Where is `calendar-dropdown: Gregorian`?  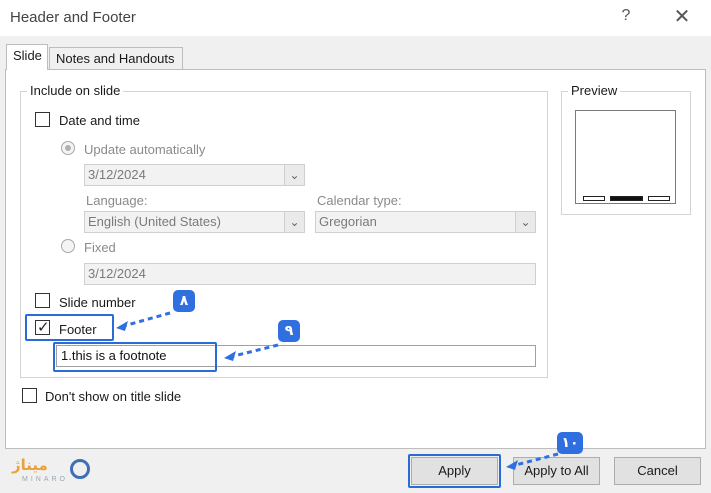 calendar-dropdown: Gregorian is located at coordinates (425, 222).